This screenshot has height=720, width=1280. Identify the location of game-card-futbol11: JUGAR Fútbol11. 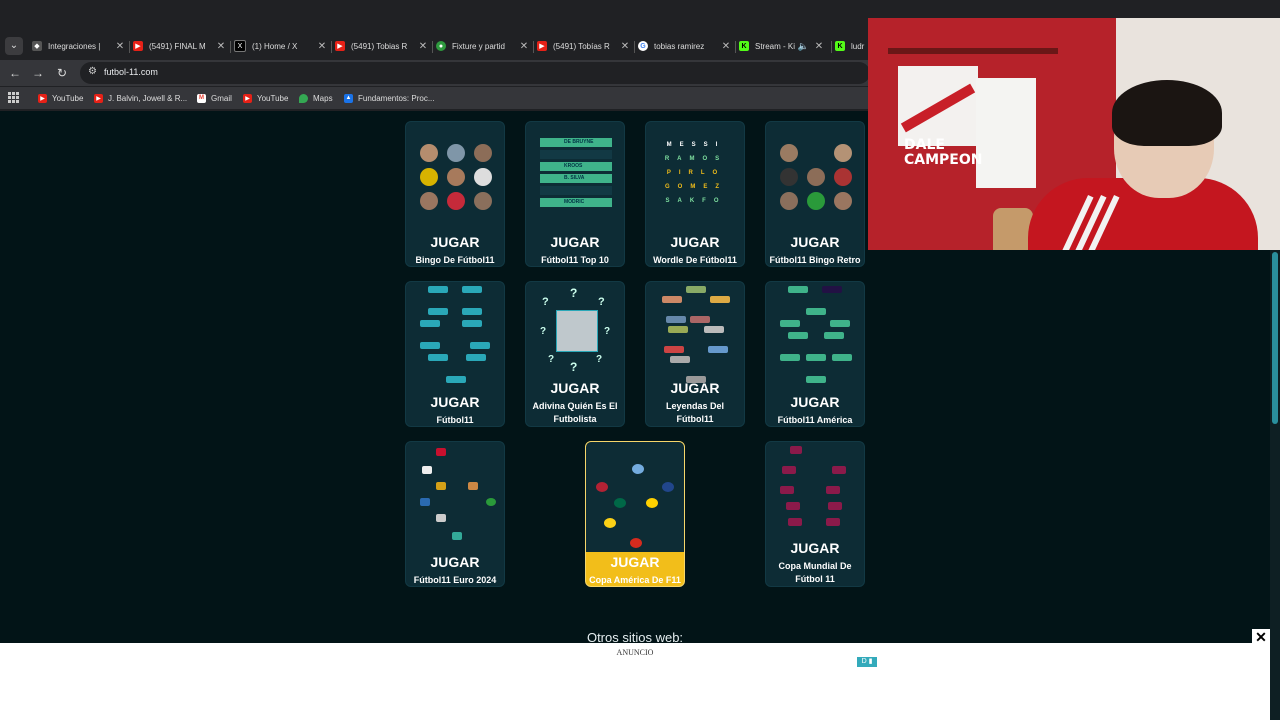
(455, 354).